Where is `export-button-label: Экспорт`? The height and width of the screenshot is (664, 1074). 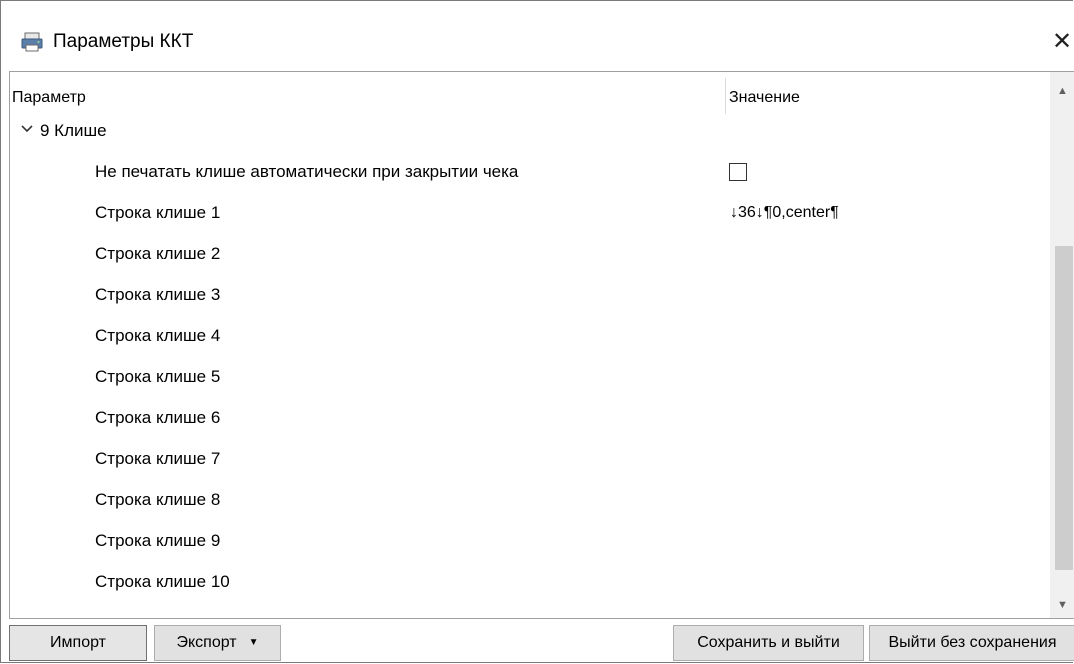
export-button-label: Экспорт is located at coordinates (206, 643).